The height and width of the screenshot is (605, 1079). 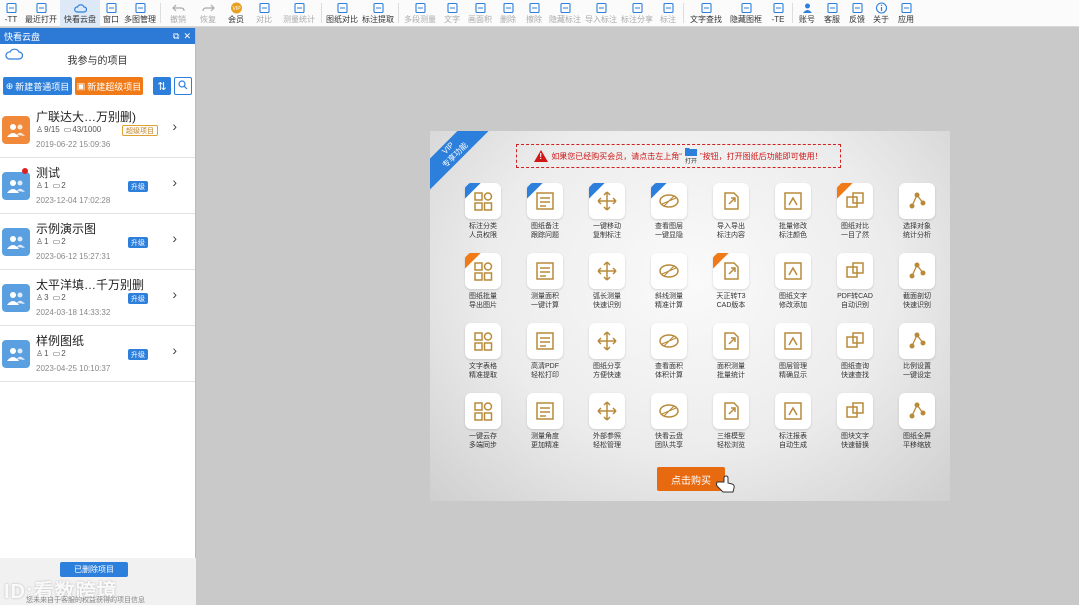 I want to click on close-icon: ✕, so click(x=187, y=36).